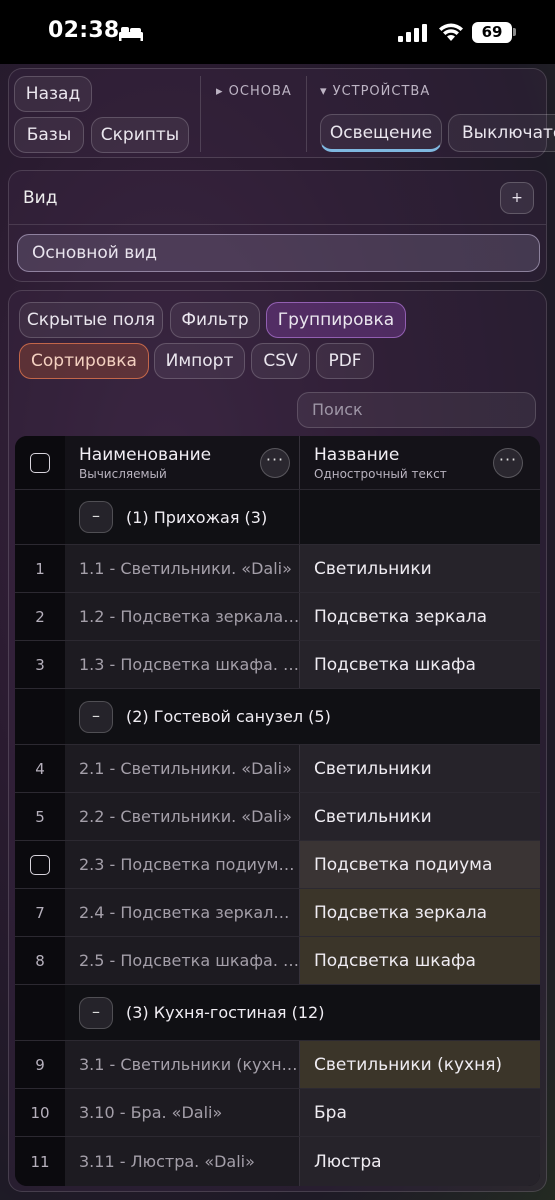 This screenshot has width=555, height=1200. I want to click on status-time: 02:38, so click(84, 30).